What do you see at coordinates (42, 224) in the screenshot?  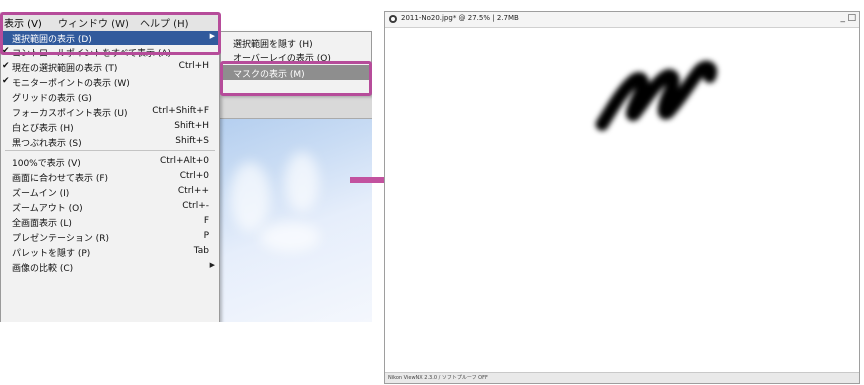 I see `view-menu-item-label: 全画面表示 (L)` at bounding box center [42, 224].